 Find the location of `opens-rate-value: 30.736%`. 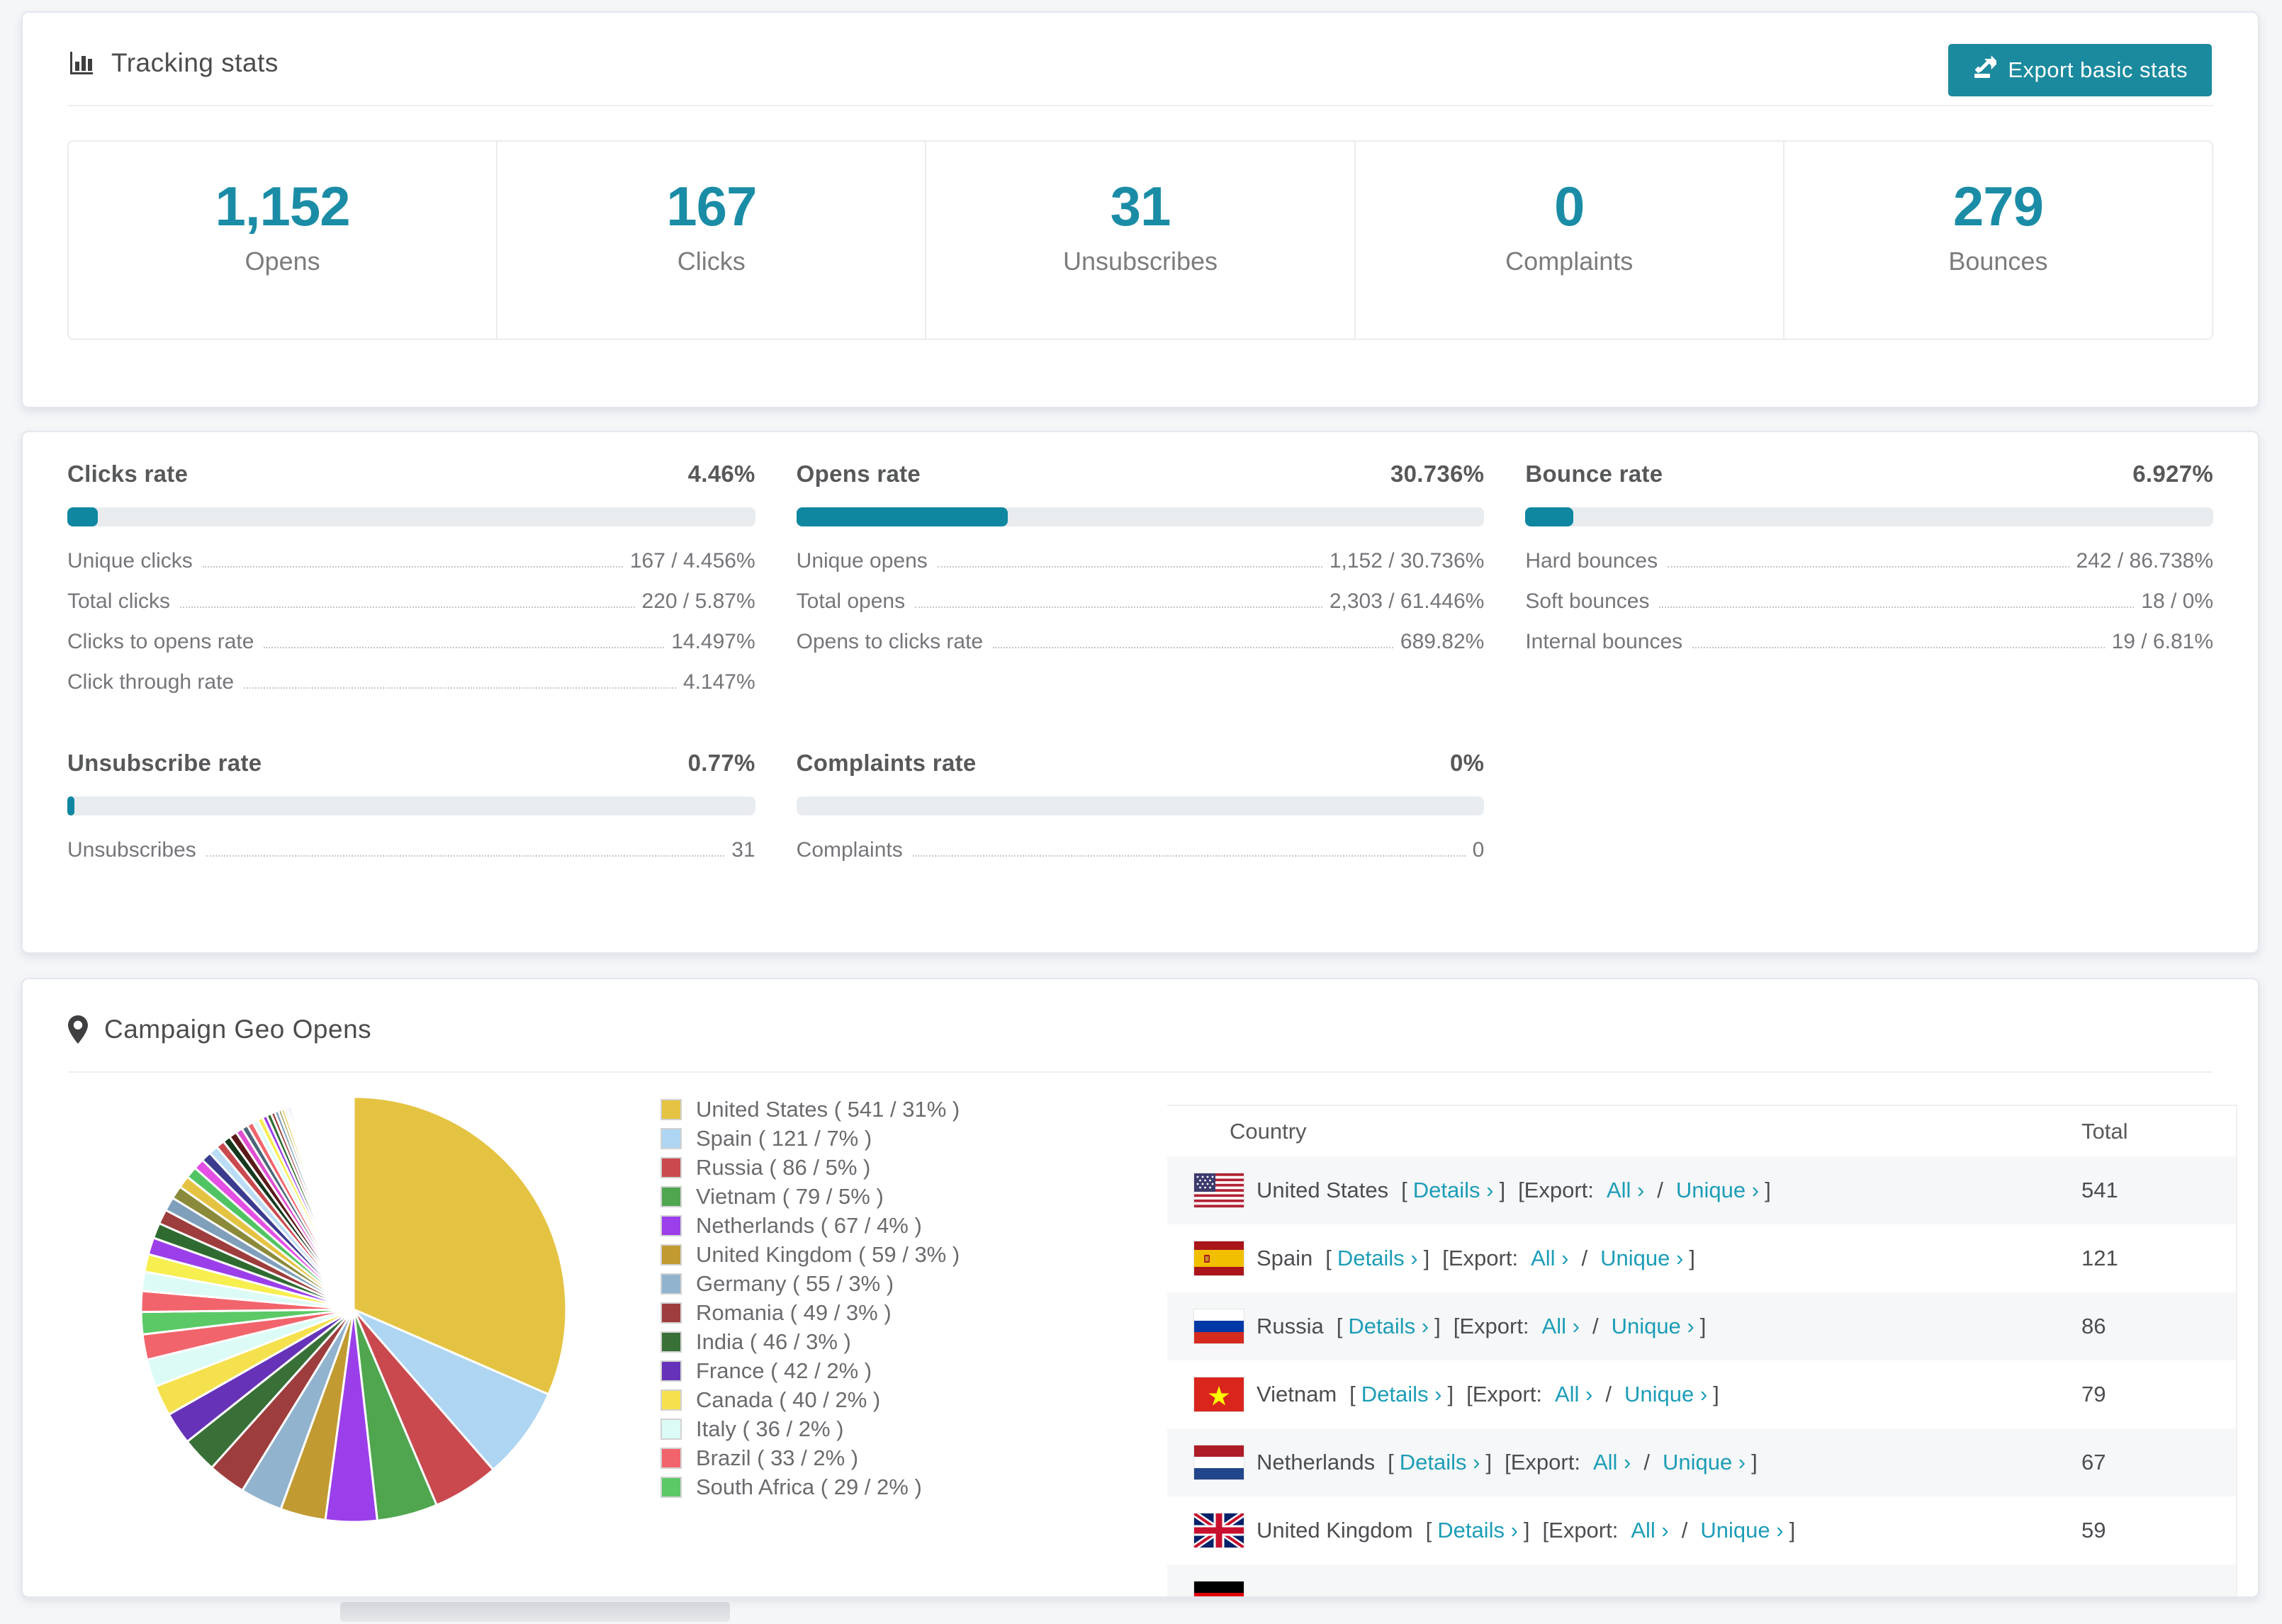

opens-rate-value: 30.736% is located at coordinates (1438, 474).